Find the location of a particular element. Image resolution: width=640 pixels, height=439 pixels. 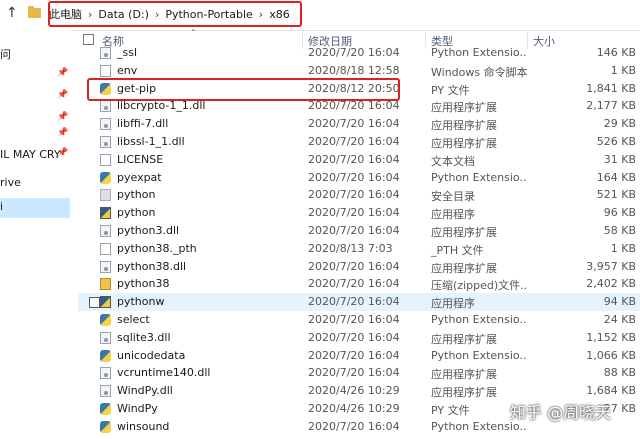

file-name: env is located at coordinates (127, 70).